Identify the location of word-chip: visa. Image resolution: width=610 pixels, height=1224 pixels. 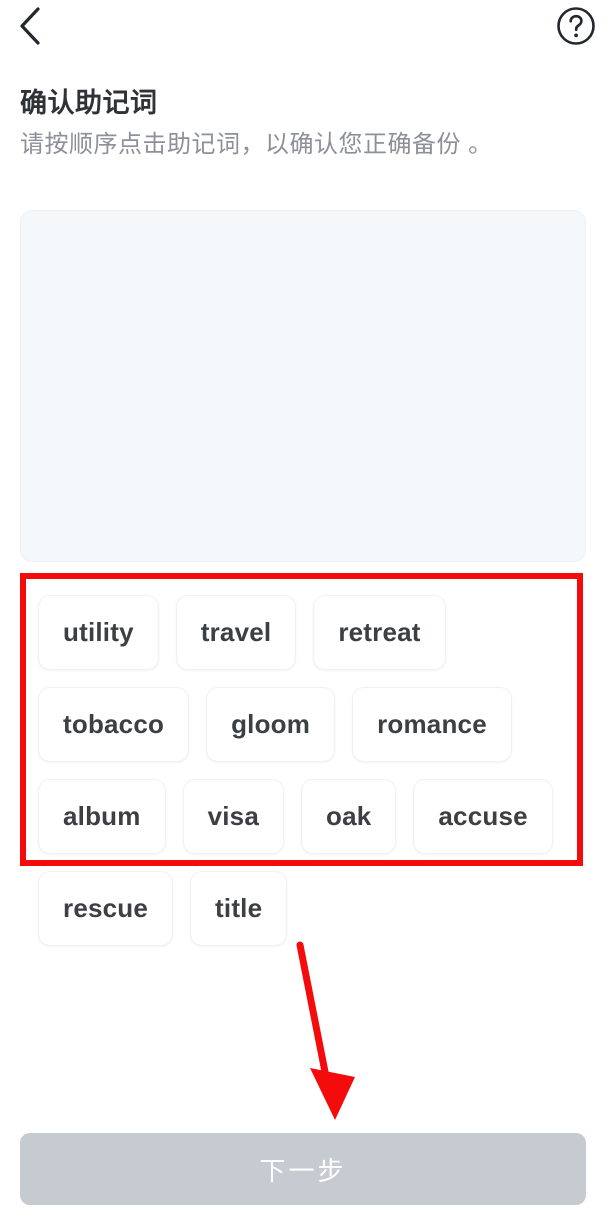
(233, 816).